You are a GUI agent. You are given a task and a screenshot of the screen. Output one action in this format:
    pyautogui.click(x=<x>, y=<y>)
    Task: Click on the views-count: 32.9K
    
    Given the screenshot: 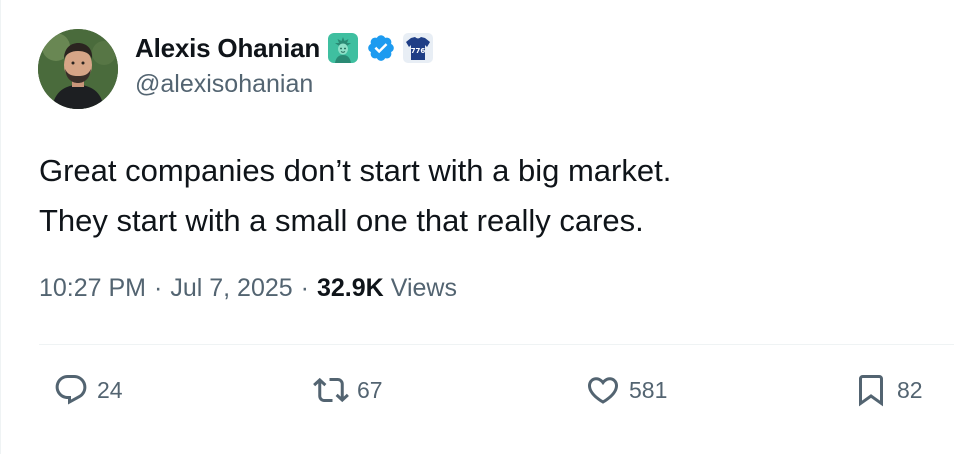 What is the action you would take?
    pyautogui.click(x=350, y=288)
    